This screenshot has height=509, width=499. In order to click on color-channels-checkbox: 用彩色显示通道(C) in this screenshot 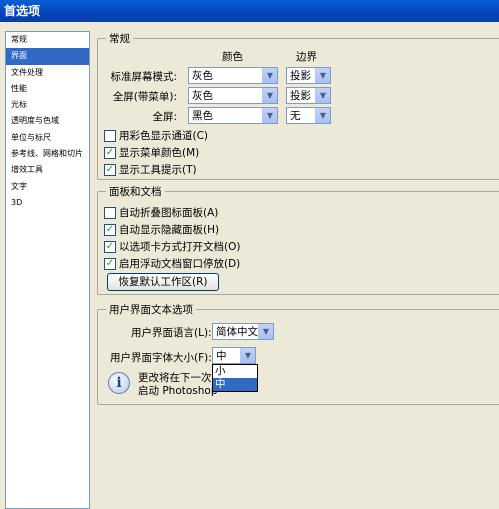, I will do `click(156, 135)`.